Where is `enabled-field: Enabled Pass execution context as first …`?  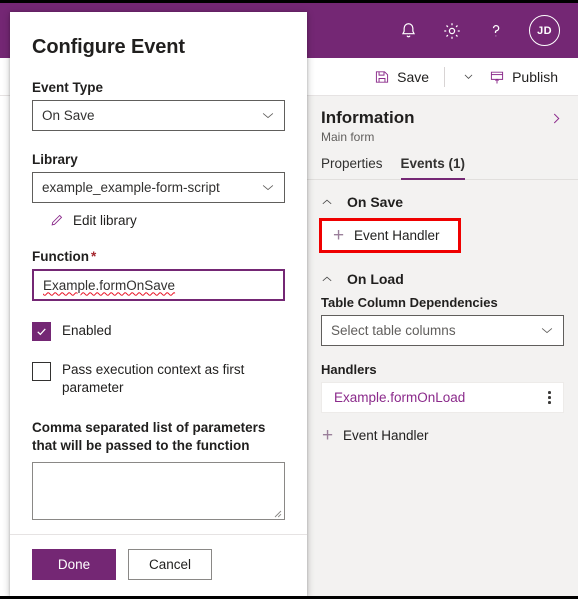
enabled-field: Enabled Pass execution context as first … is located at coordinates (158, 359).